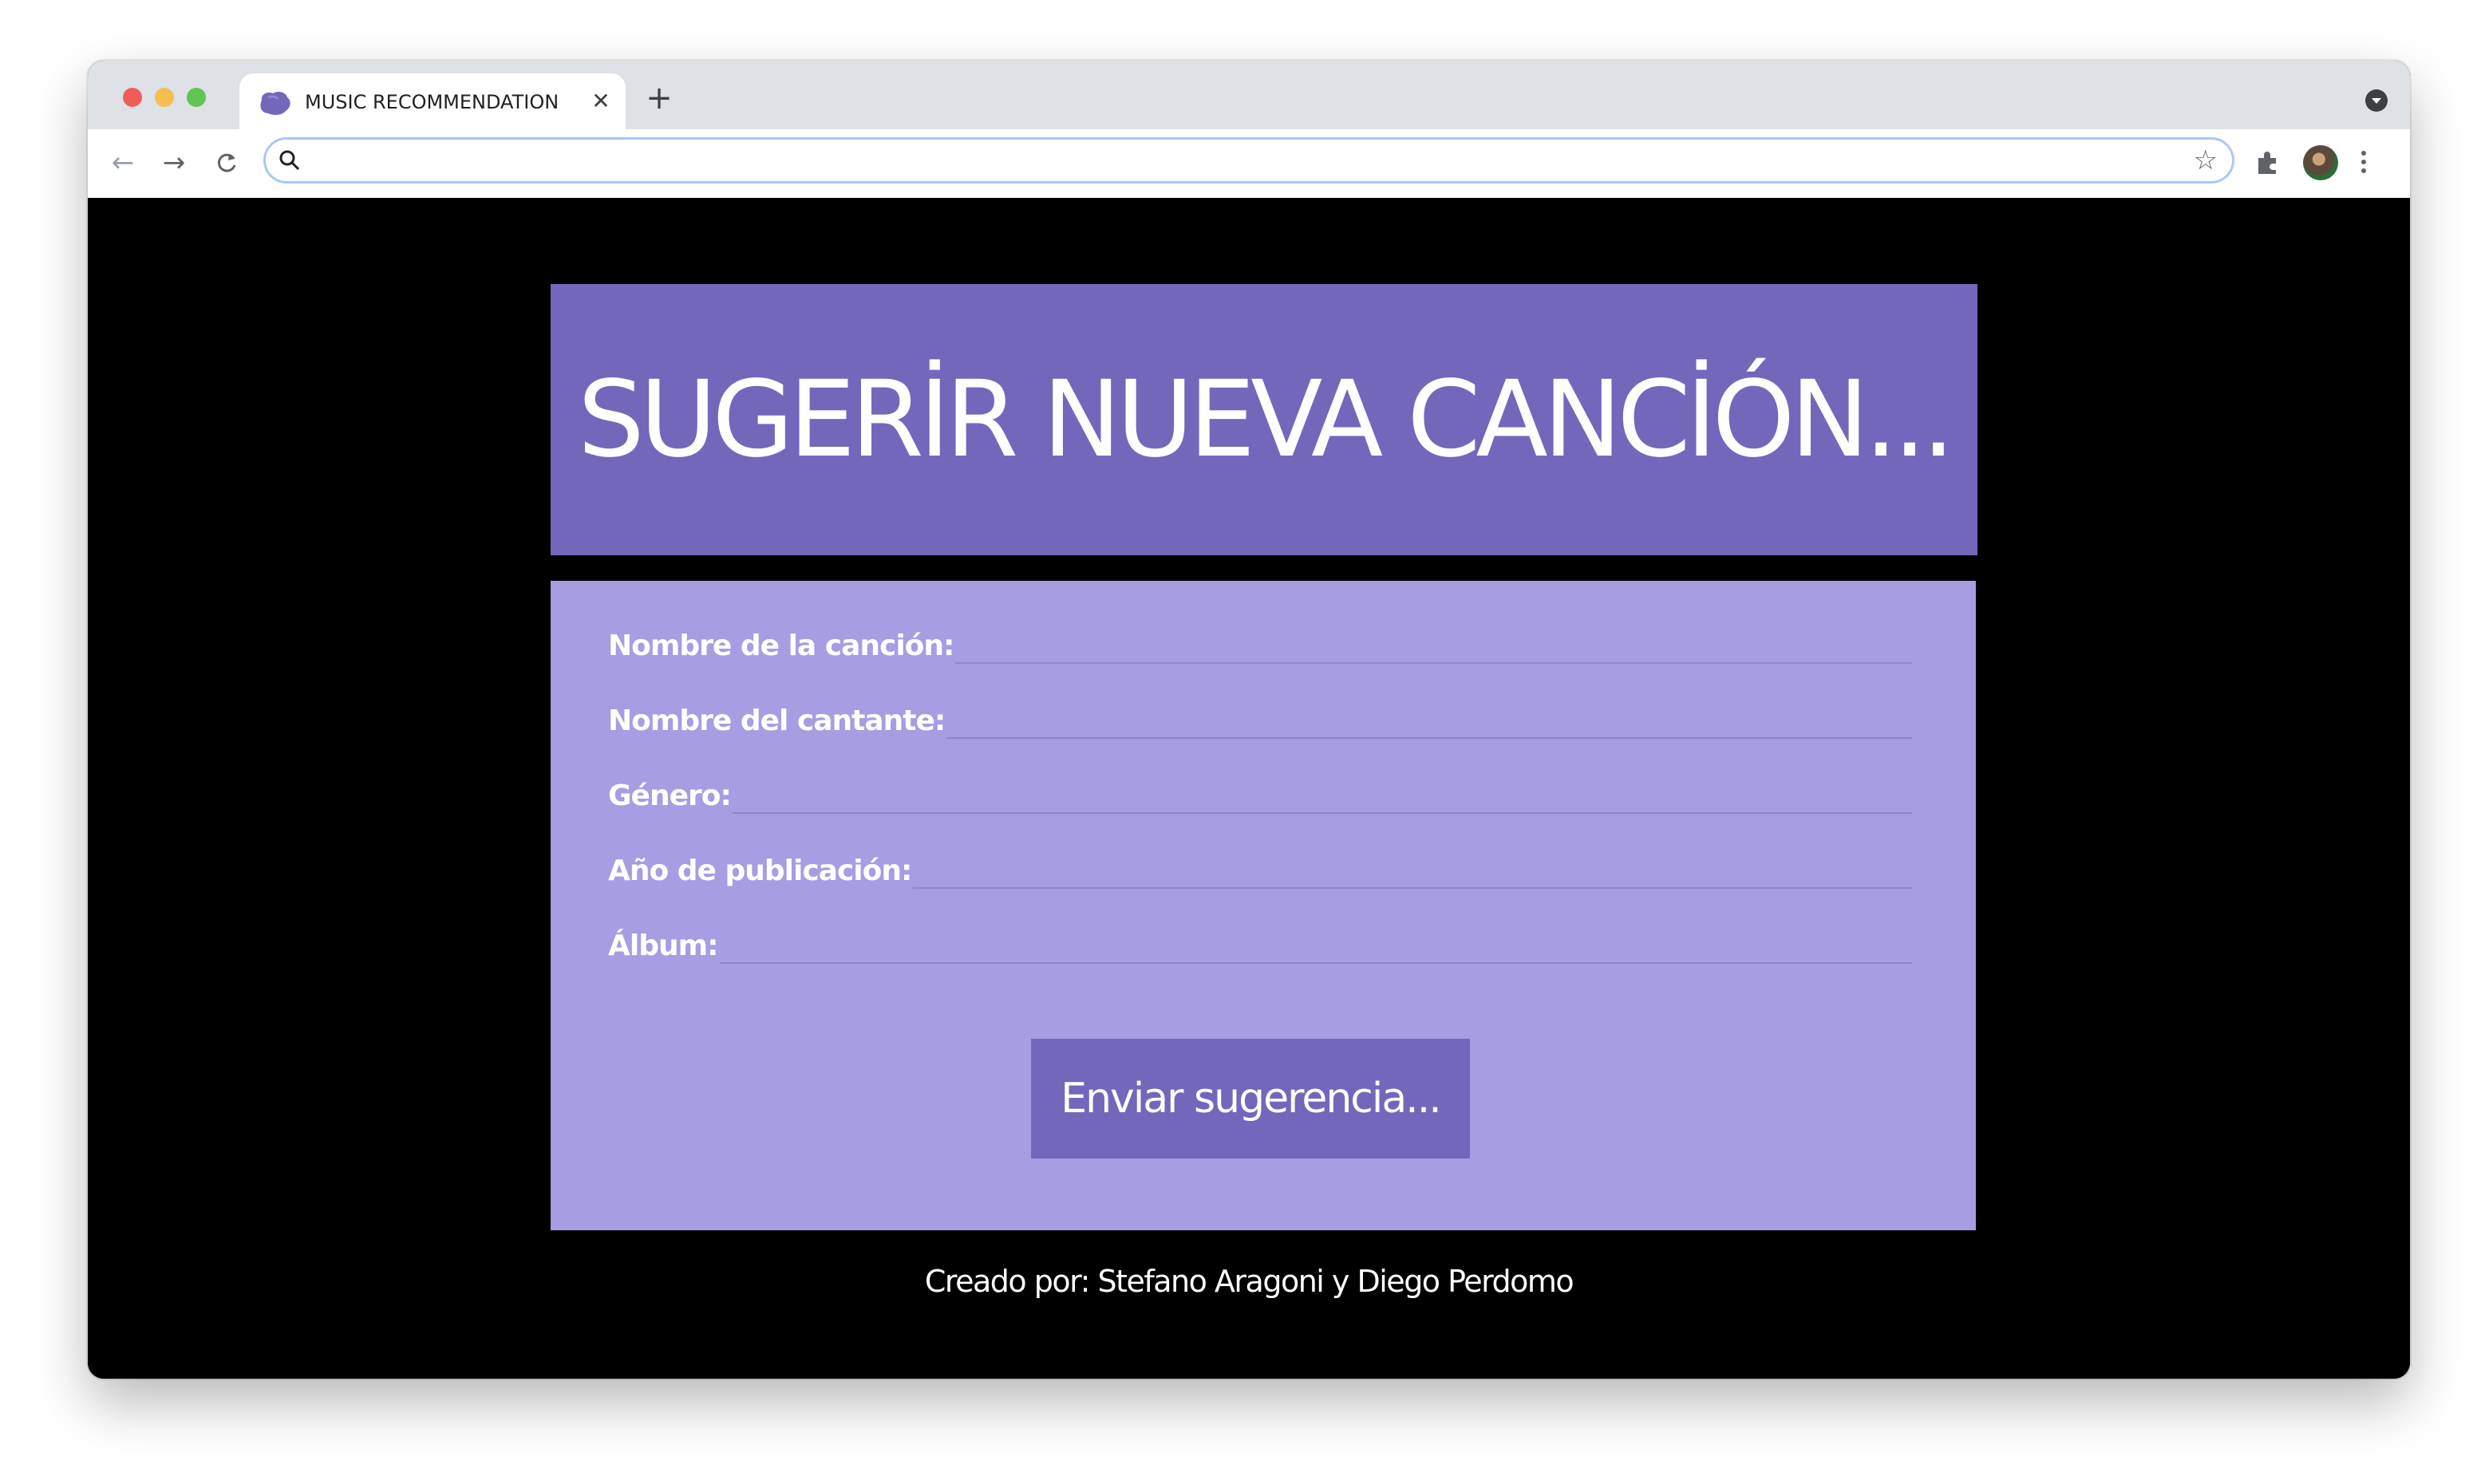  I want to click on star-icon: ☆, so click(2206, 160).